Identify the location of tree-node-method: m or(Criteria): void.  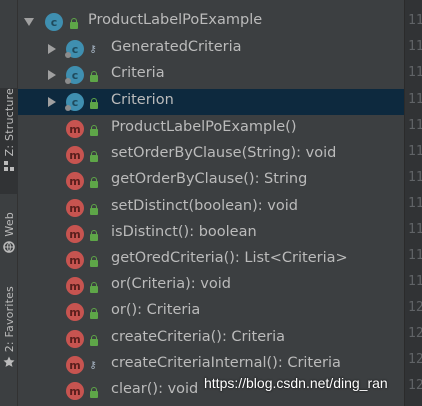
(211, 286).